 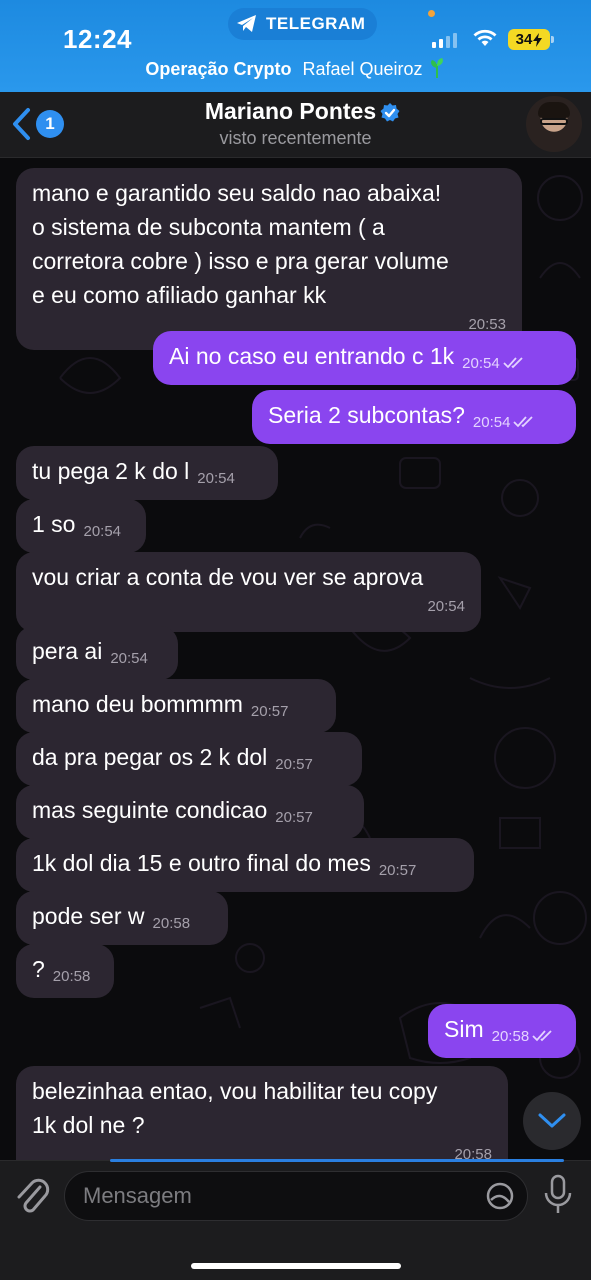 I want to click on plant-icon, so click(x=436, y=68).